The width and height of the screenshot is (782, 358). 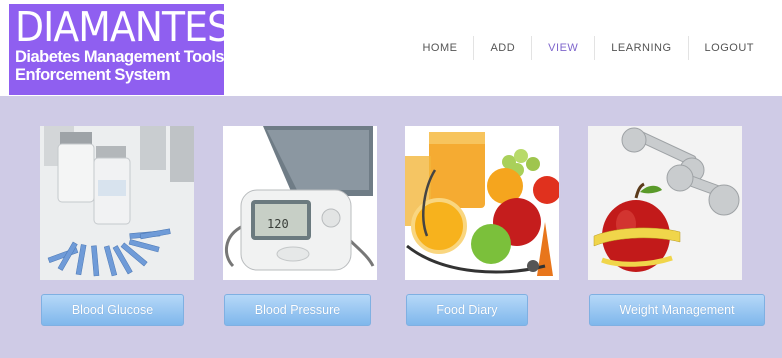 I want to click on nav-learning: LEARNING, so click(x=640, y=48).